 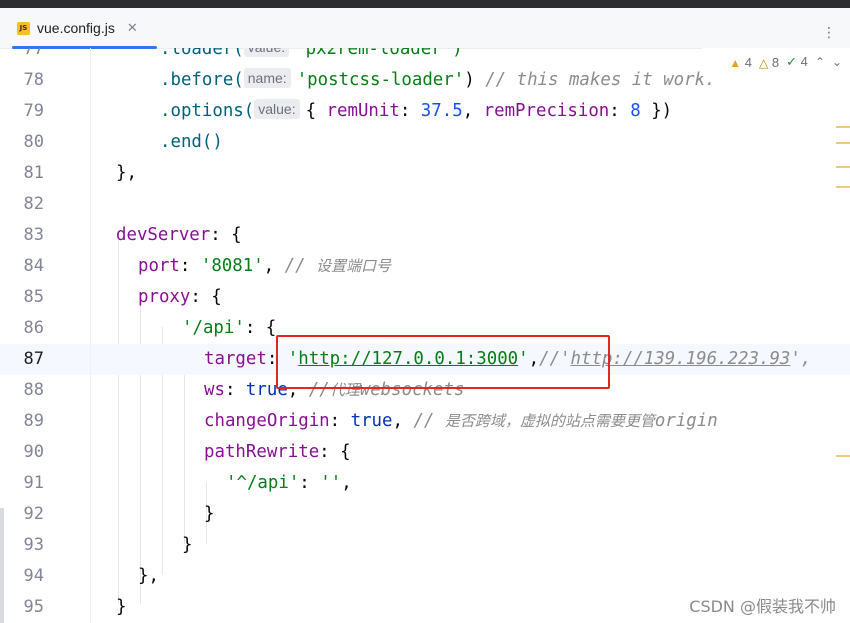 I want to click on line-number: 84, so click(x=33, y=266).